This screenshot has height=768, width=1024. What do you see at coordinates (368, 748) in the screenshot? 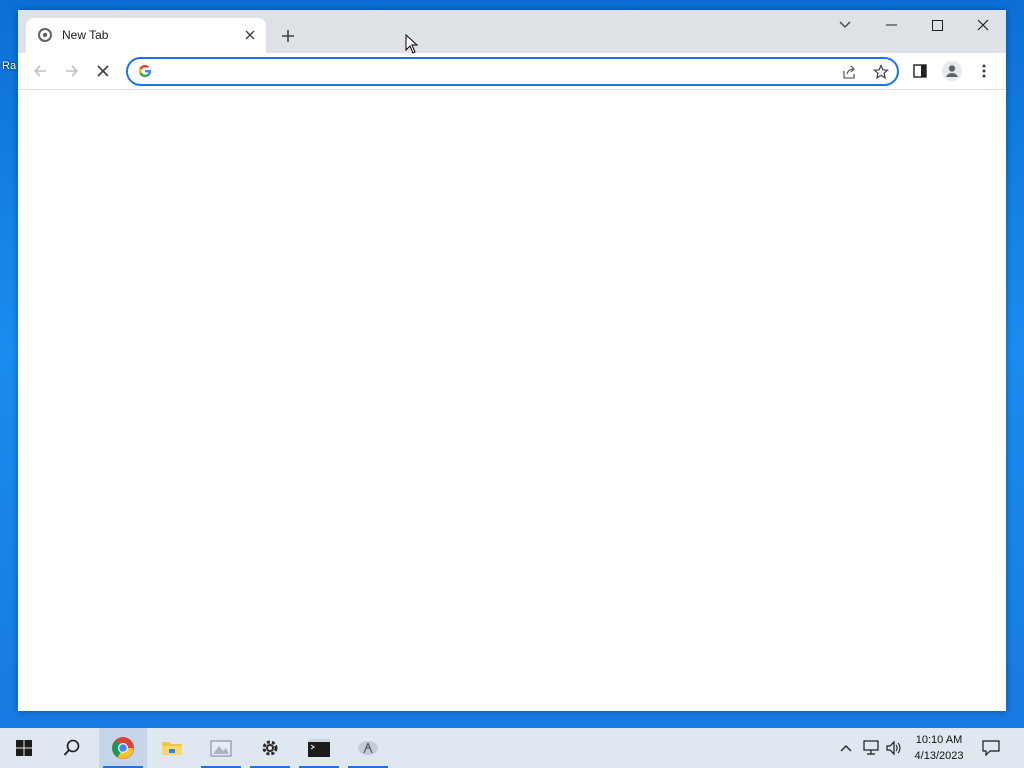
I see `lambda-app-icon` at bounding box center [368, 748].